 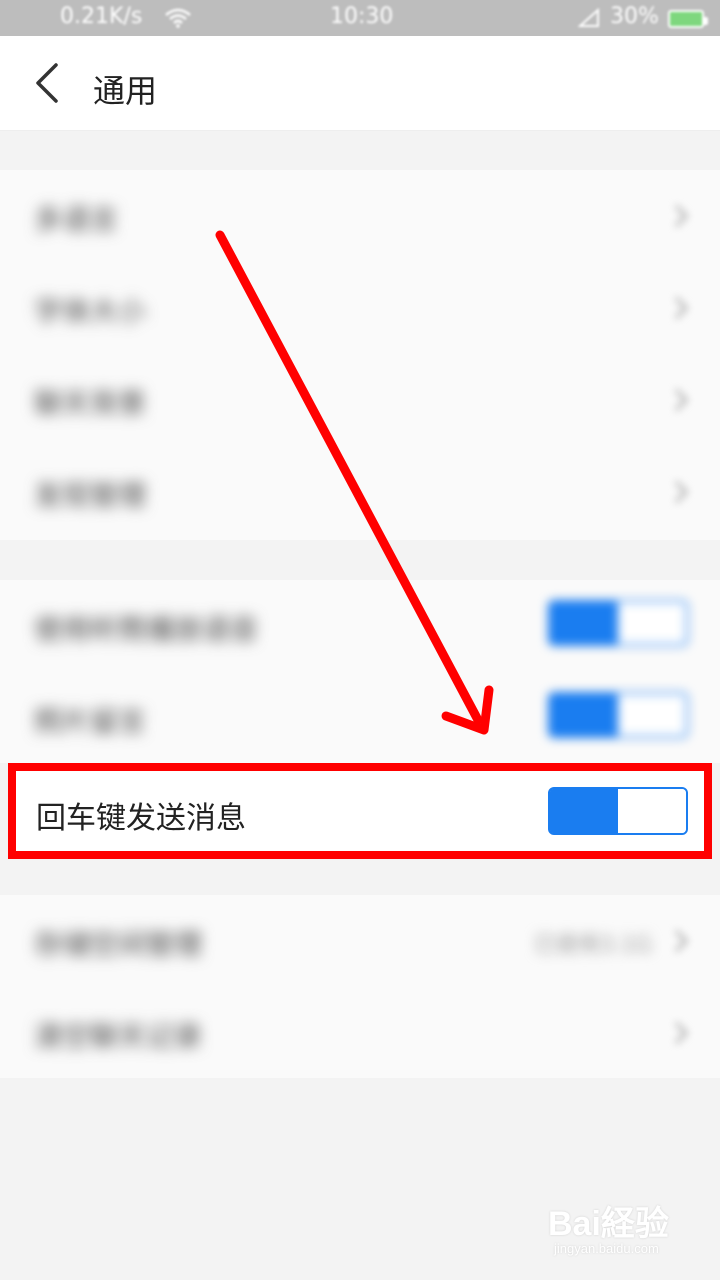 I want to click on enter-to-send-label: 回车键发送消息, so click(x=141, y=818).